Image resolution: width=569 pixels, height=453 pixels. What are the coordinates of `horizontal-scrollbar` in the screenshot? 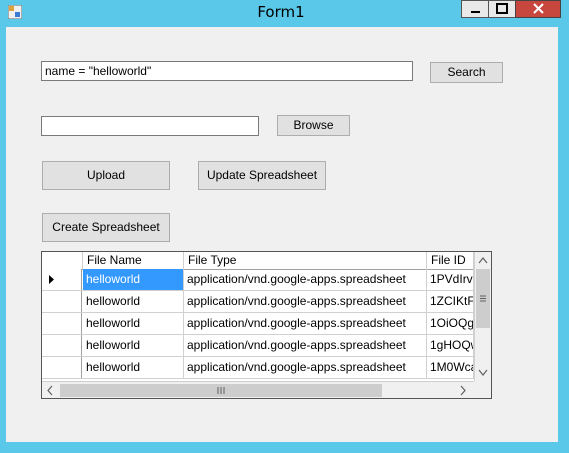 It's located at (258, 389).